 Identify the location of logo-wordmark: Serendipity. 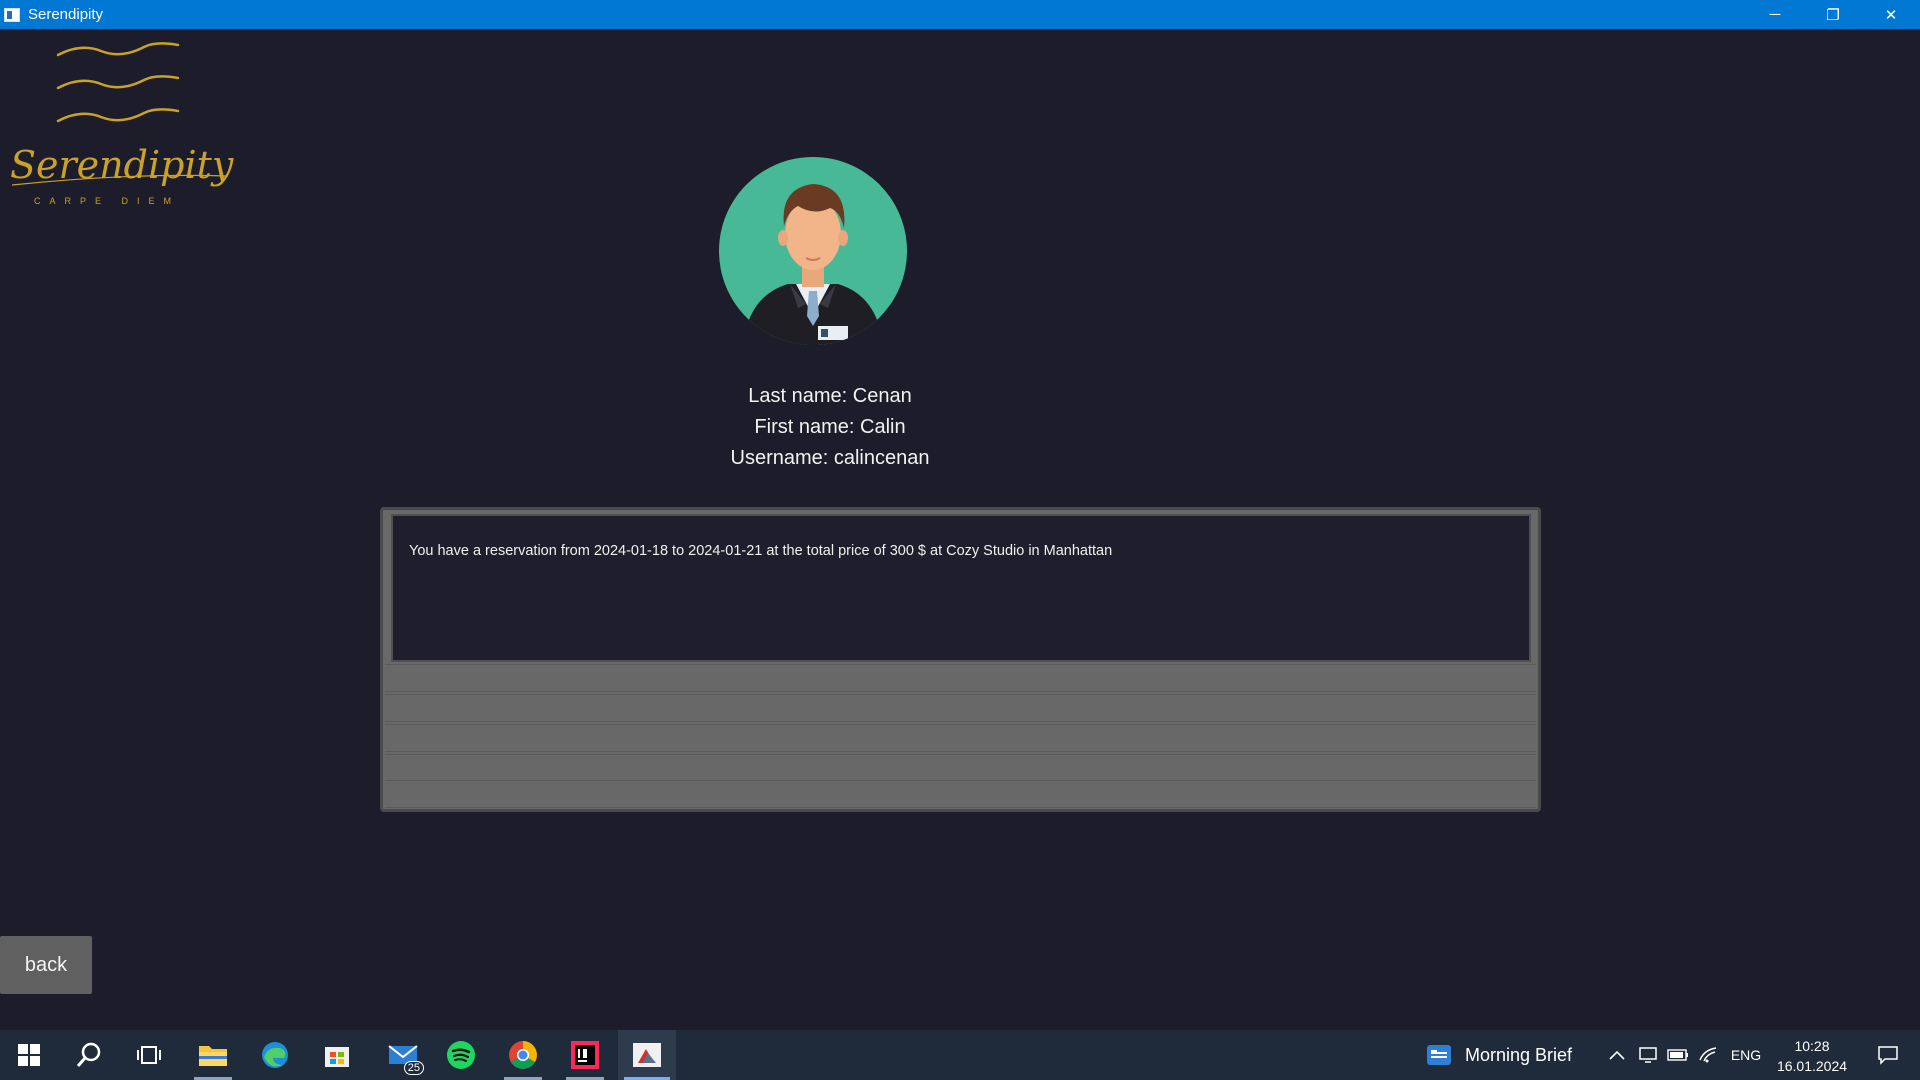
(122, 165).